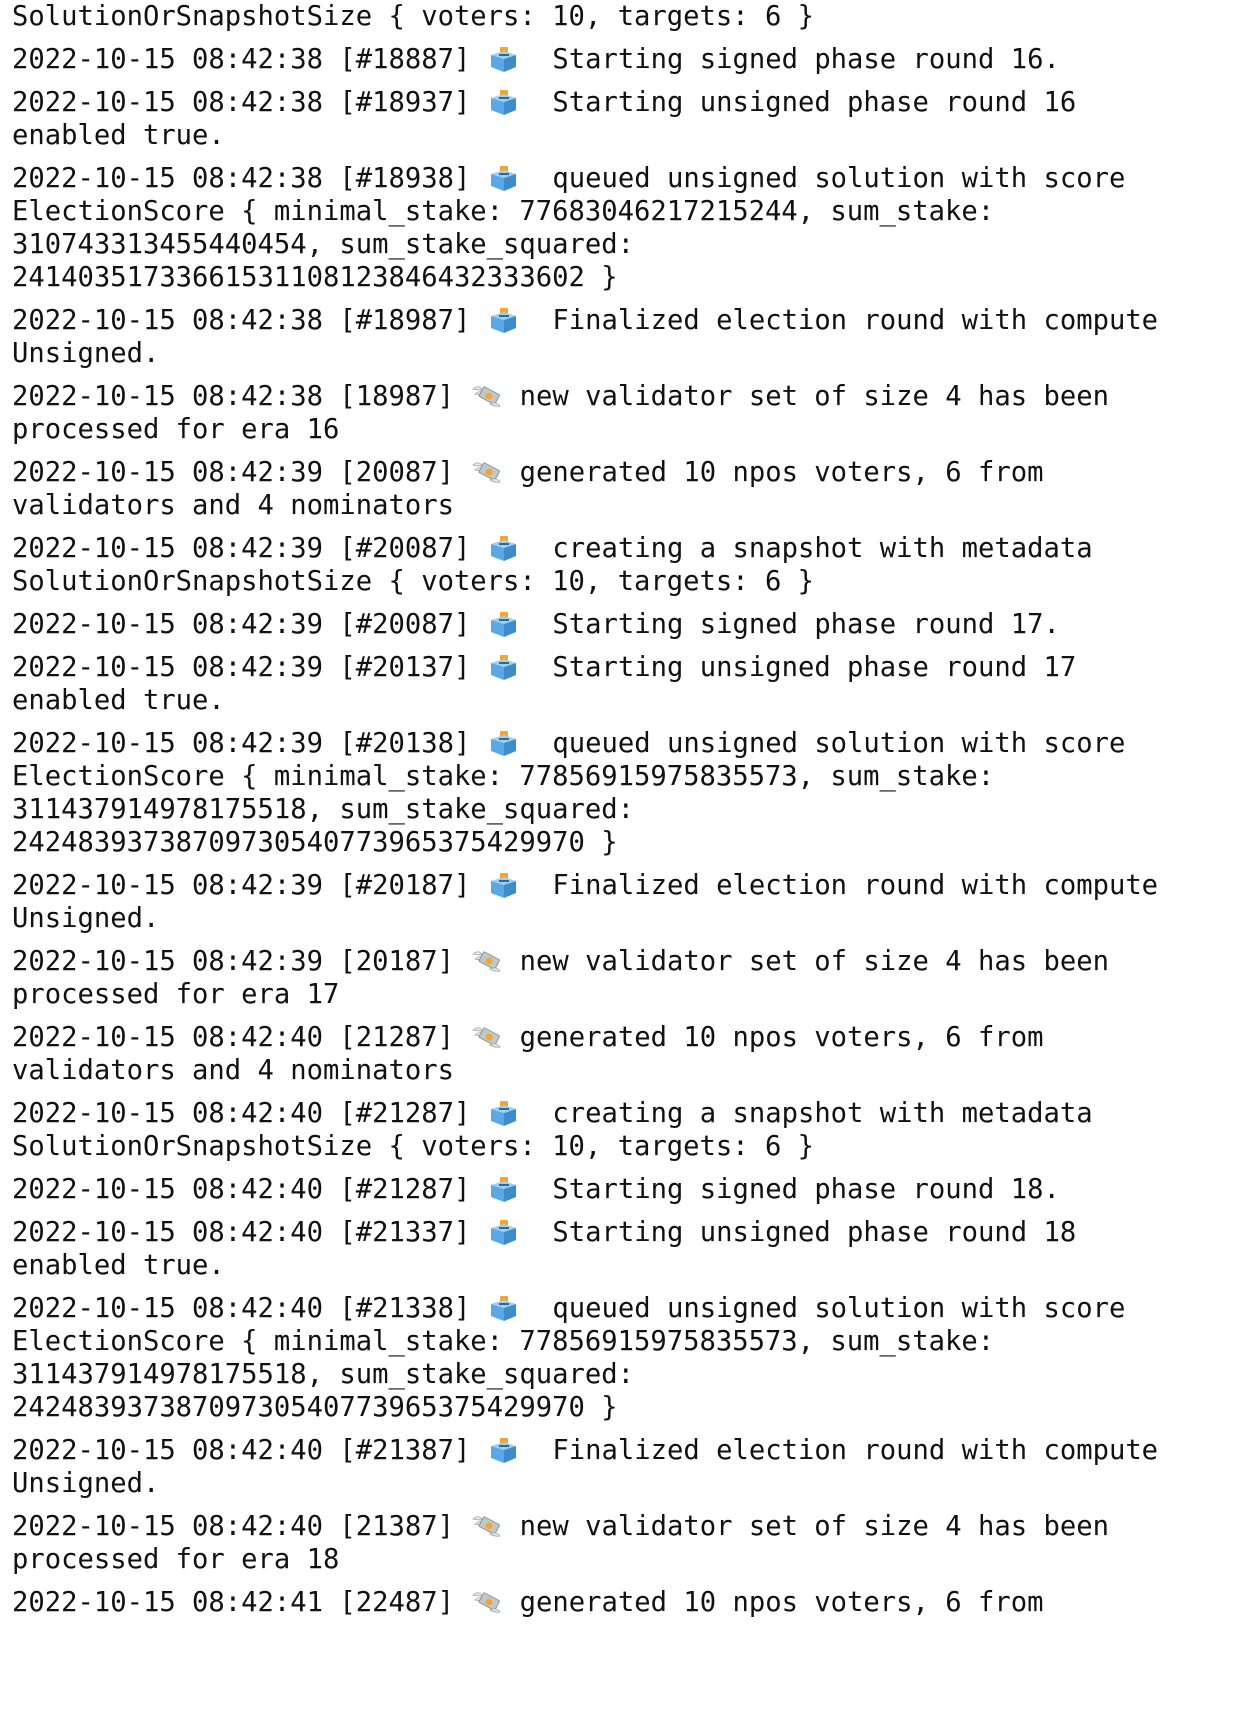  What do you see at coordinates (176, 994) in the screenshot?
I see `log-text: processed for era 17` at bounding box center [176, 994].